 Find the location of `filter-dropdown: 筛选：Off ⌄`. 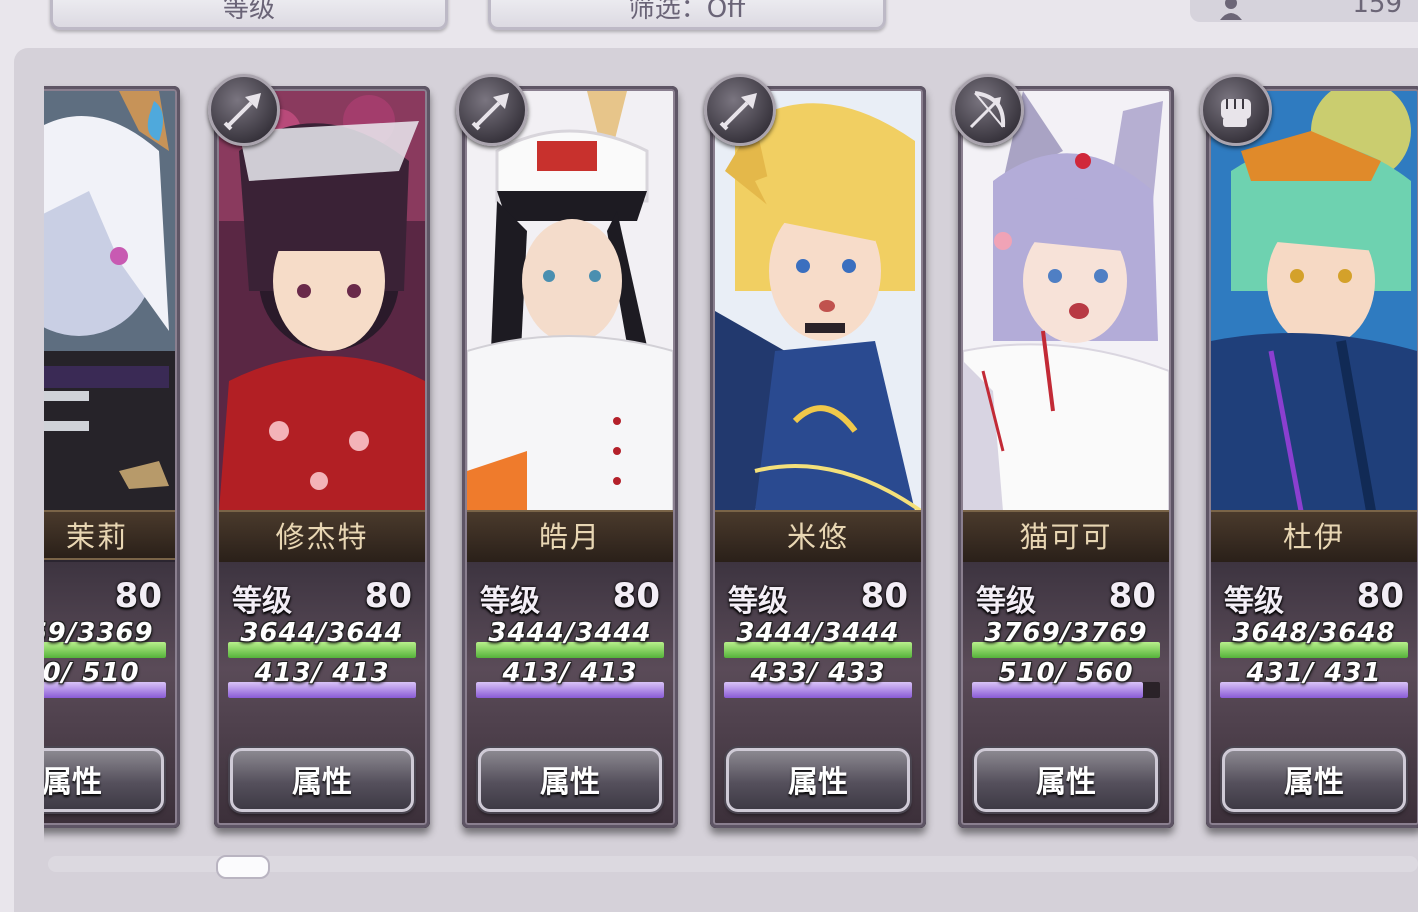

filter-dropdown: 筛选：Off ⌄ is located at coordinates (687, 15).